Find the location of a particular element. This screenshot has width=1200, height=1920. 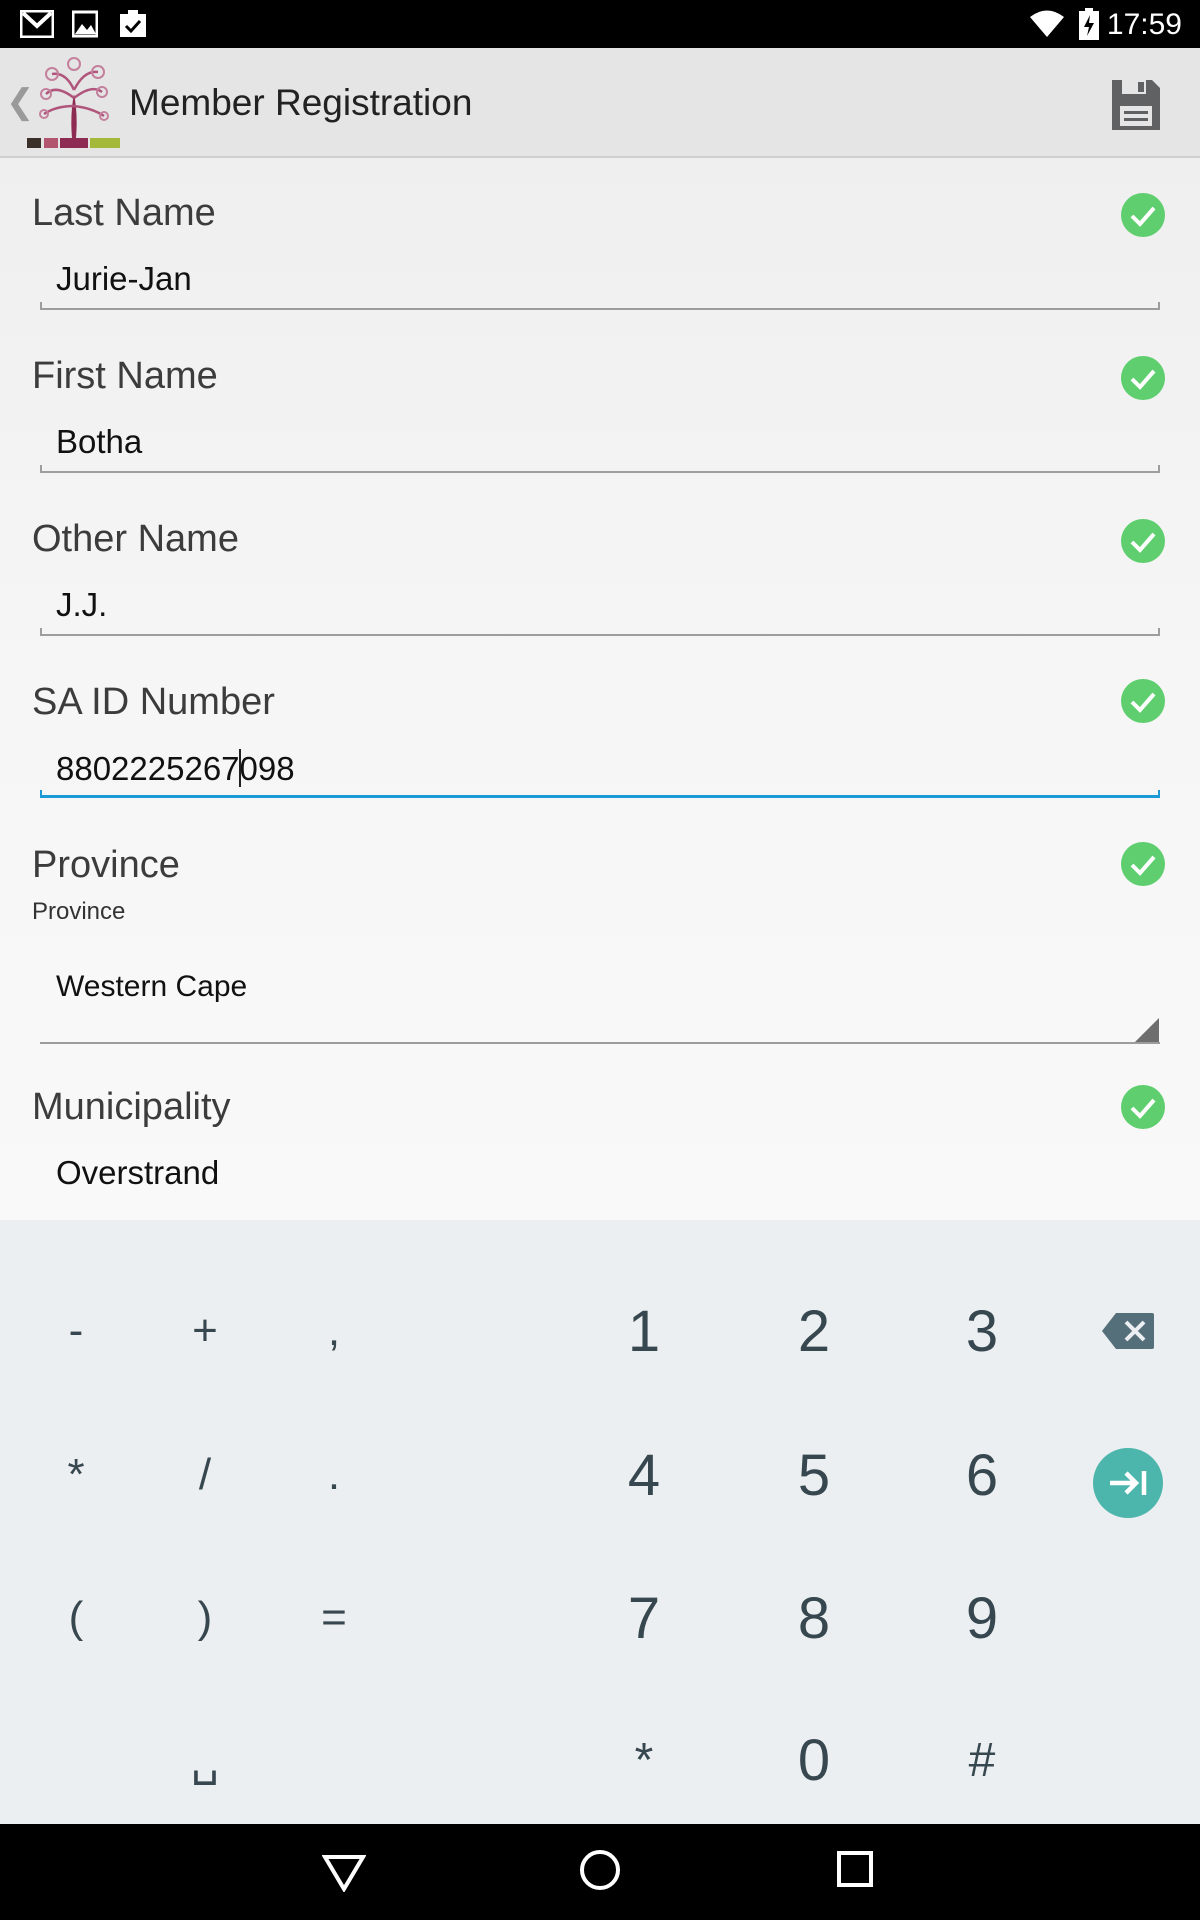

key-slash: / is located at coordinates (205, 1475).